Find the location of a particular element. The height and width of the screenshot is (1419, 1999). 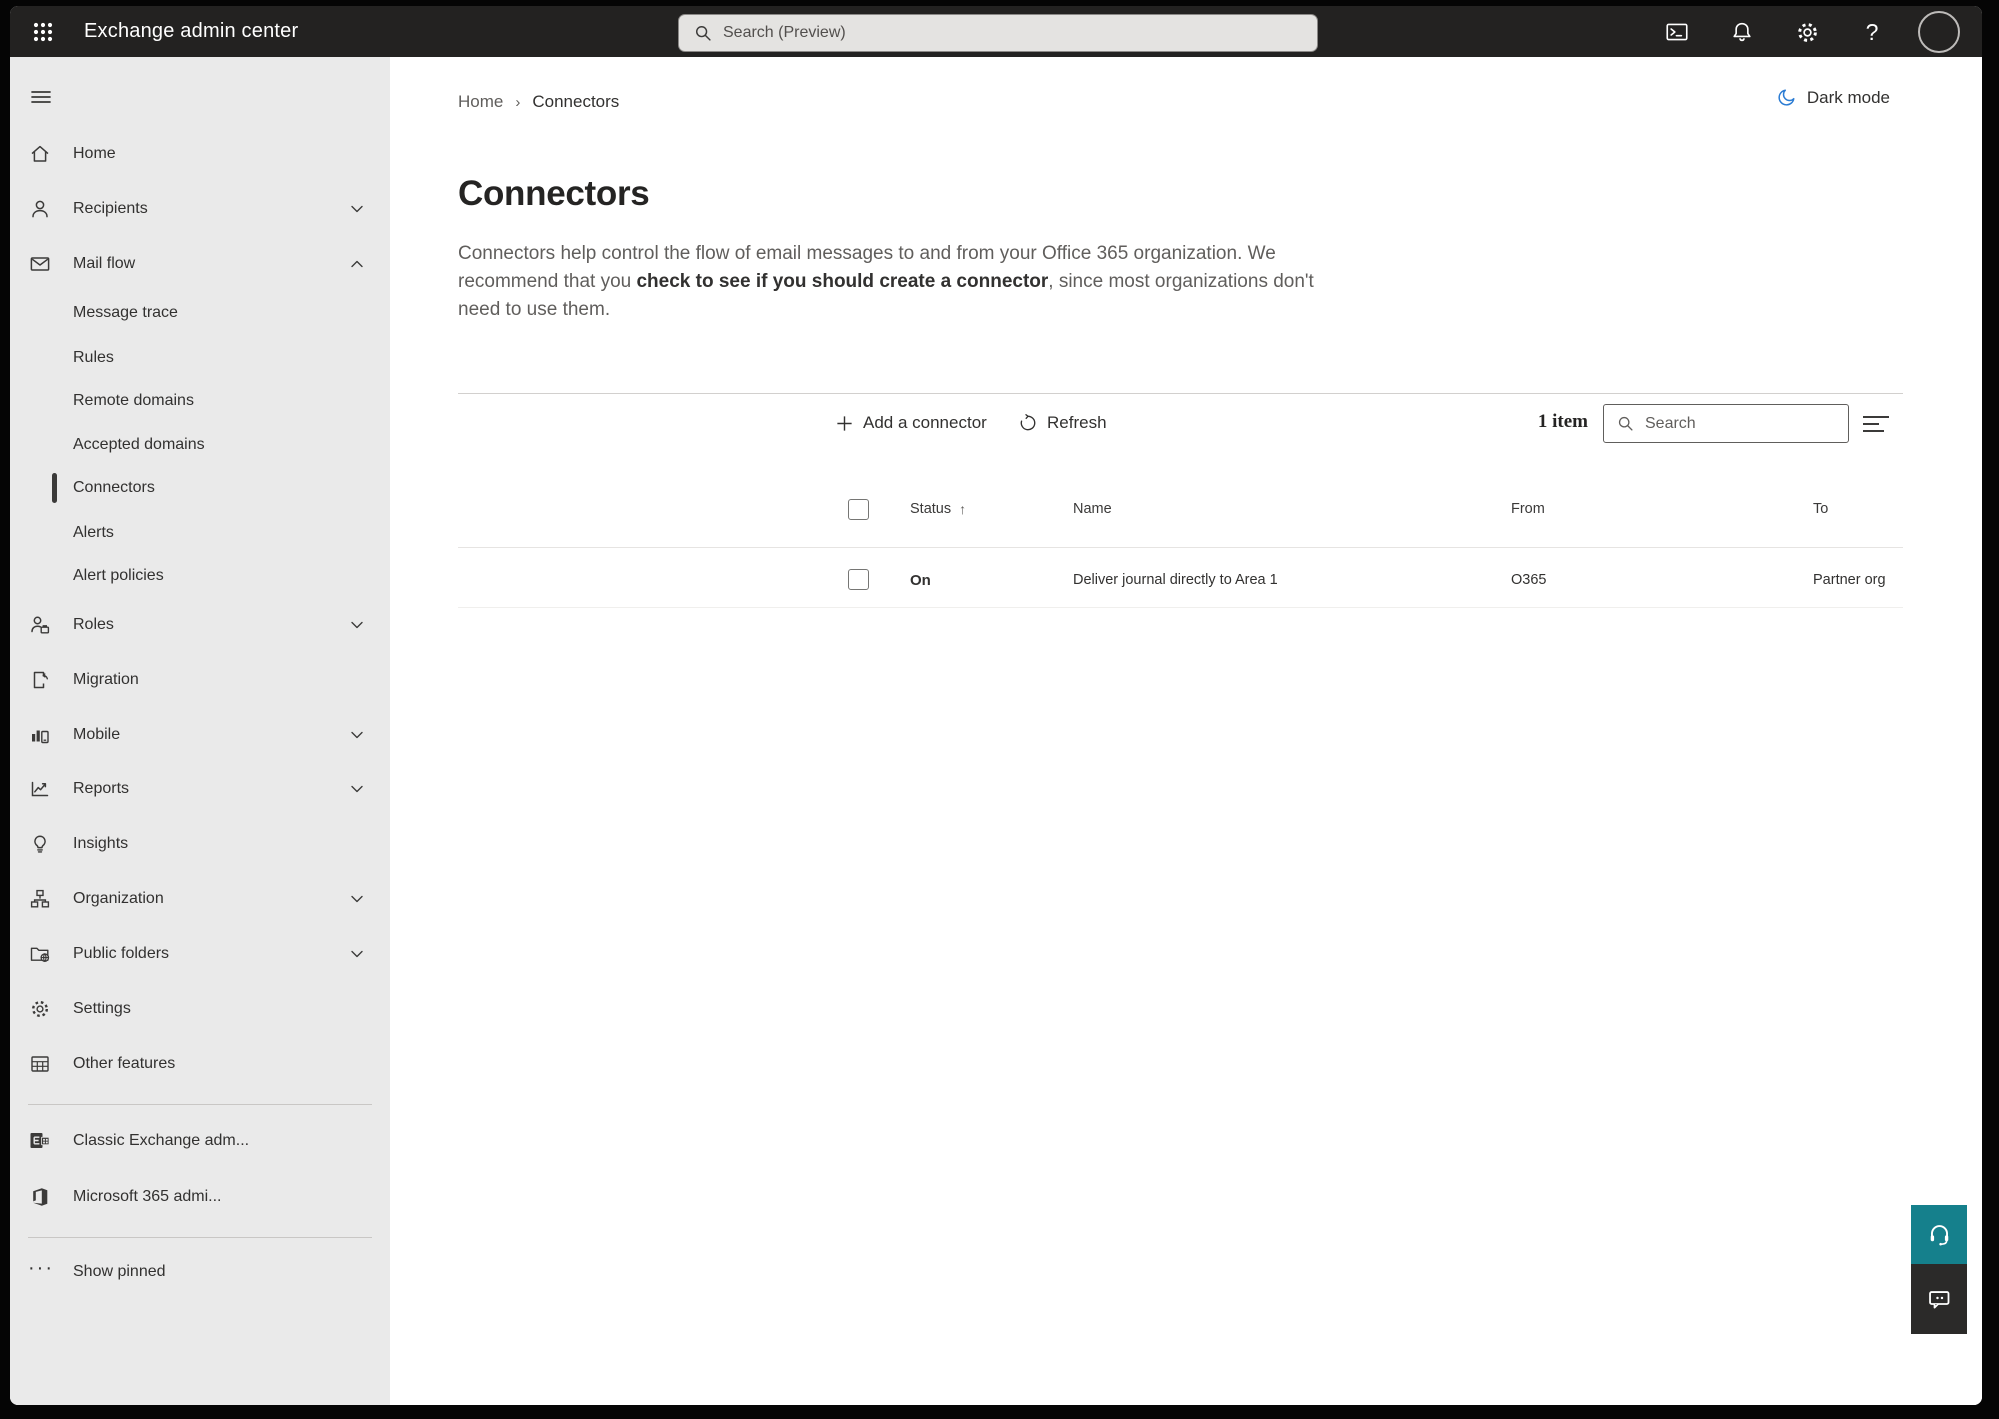

org-chart-icon is located at coordinates (40, 898).